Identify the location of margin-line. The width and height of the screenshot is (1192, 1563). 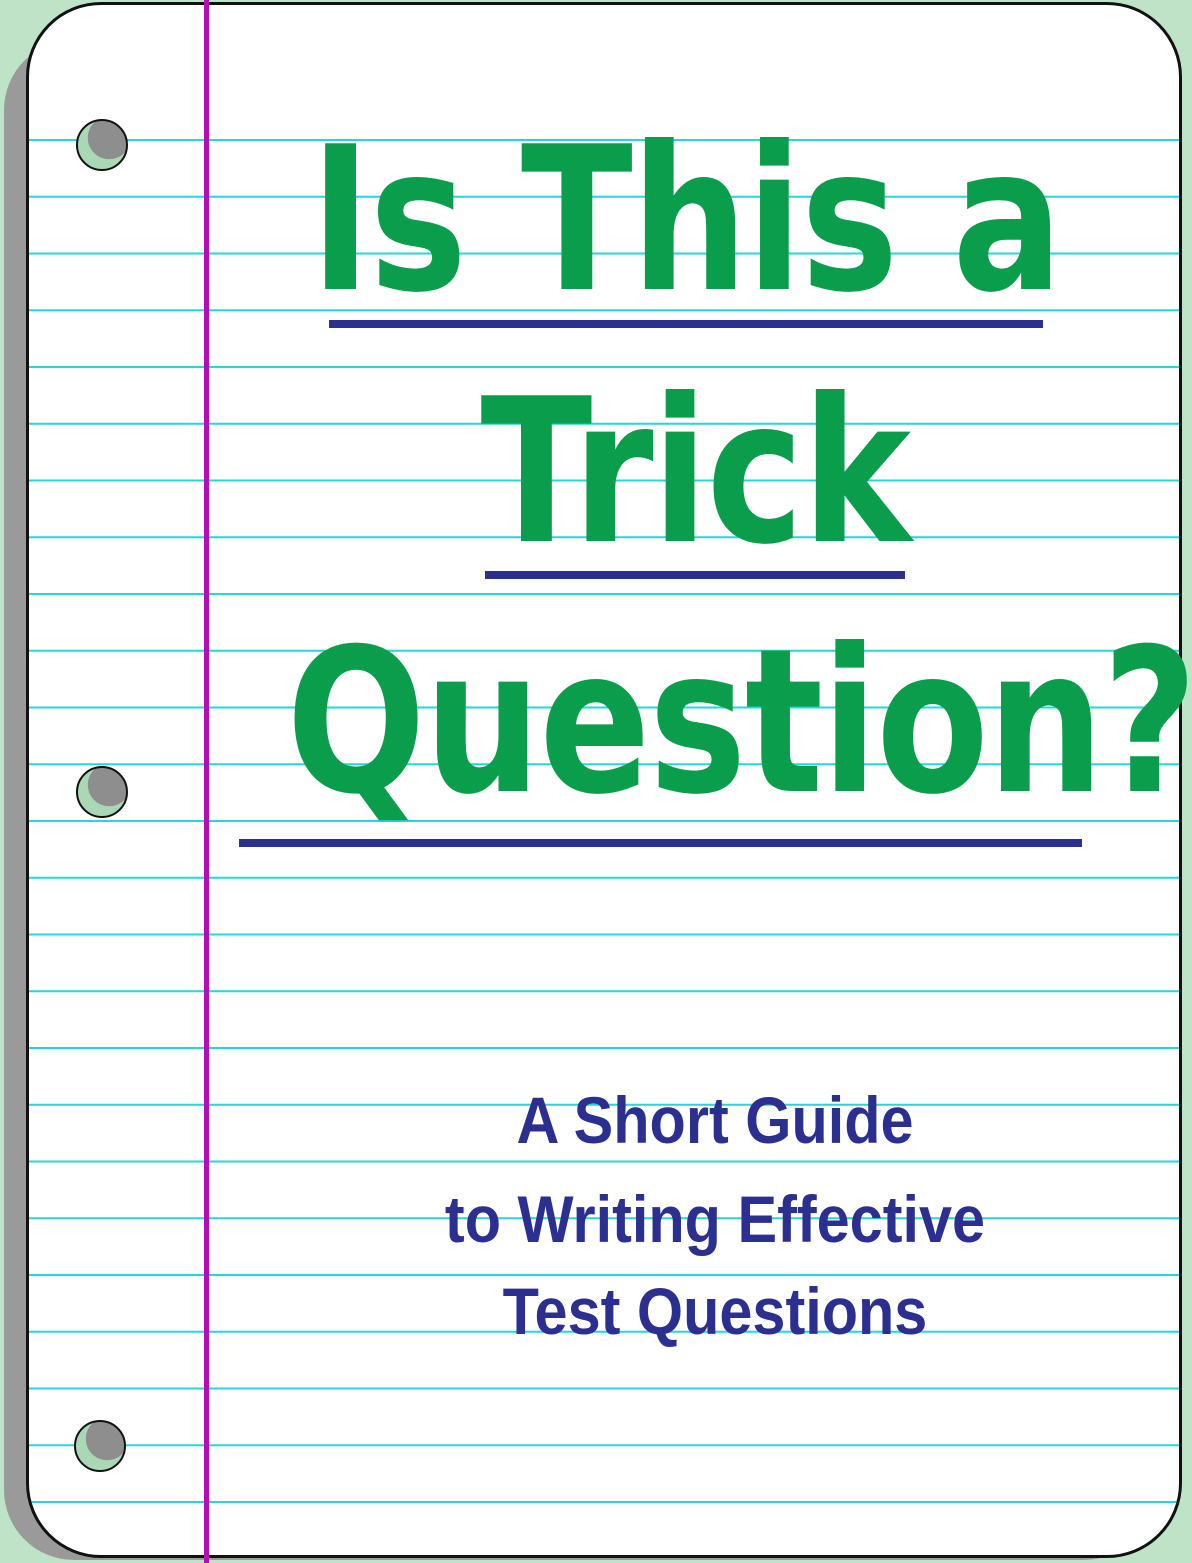
(206, 781).